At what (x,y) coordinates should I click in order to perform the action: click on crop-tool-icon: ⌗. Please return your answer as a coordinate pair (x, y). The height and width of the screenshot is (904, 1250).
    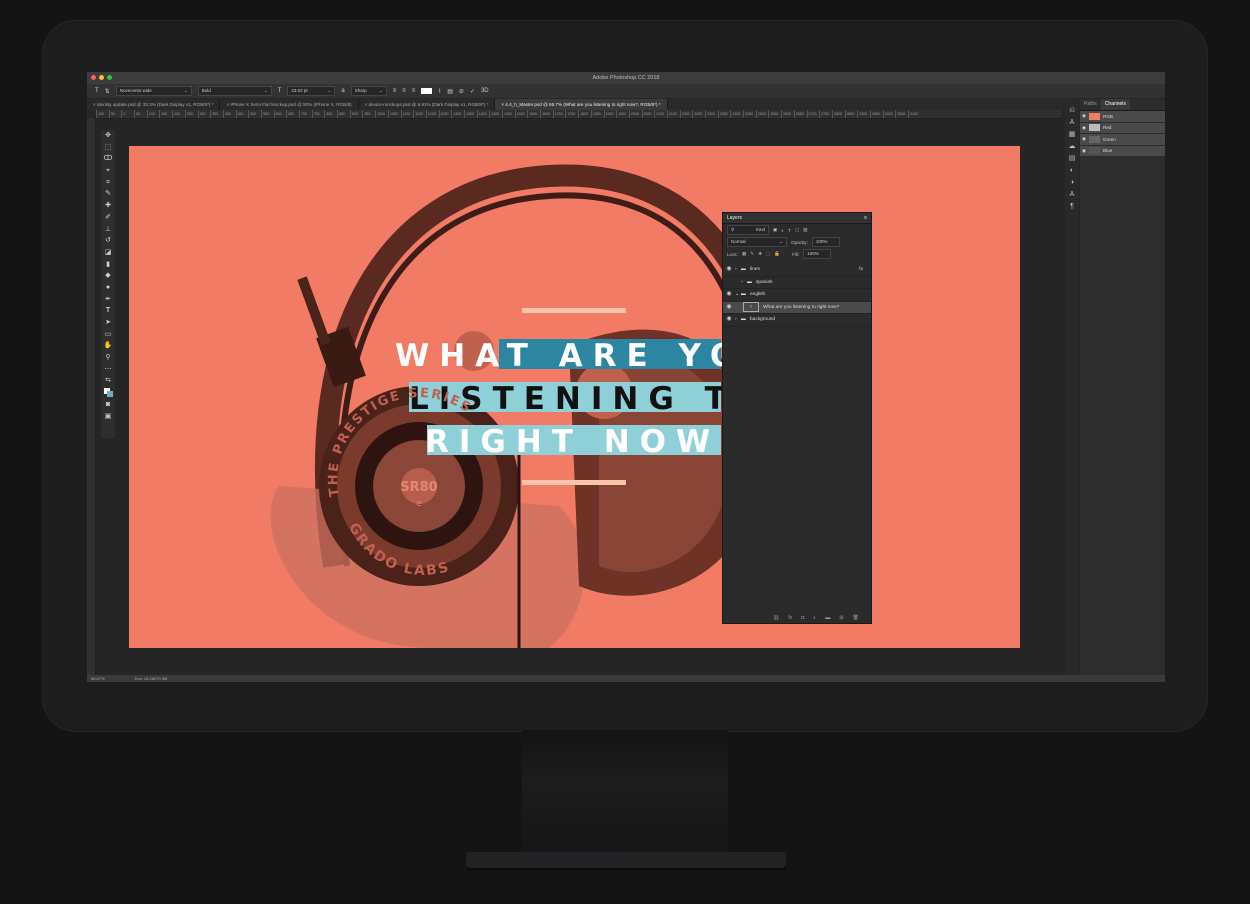
    Looking at the image, I should click on (108, 183).